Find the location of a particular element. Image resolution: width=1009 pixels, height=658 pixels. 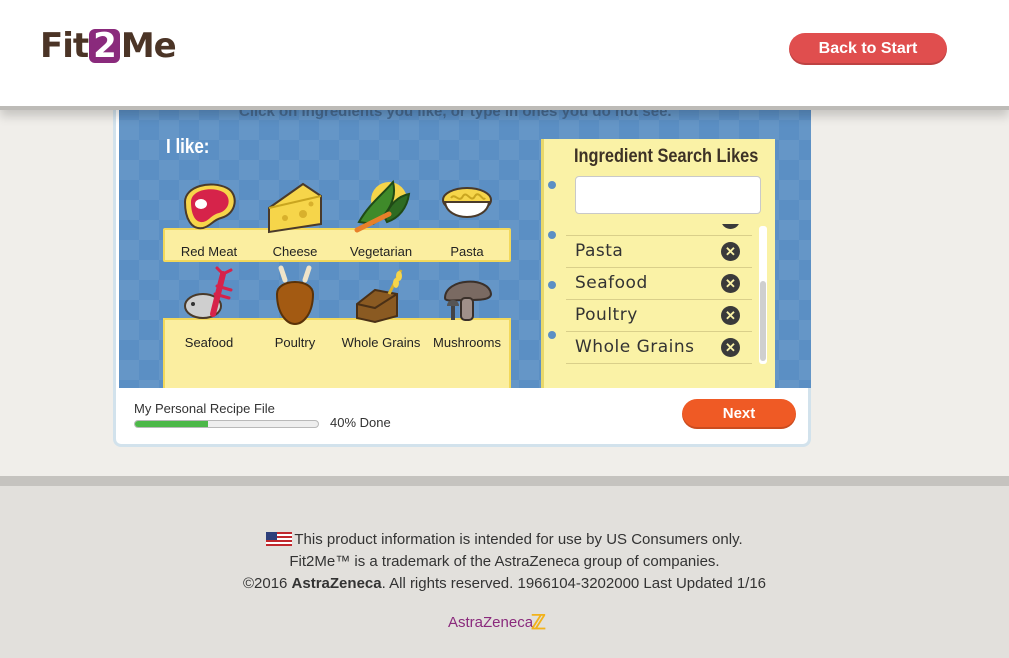

next-button: Next is located at coordinates (739, 414).